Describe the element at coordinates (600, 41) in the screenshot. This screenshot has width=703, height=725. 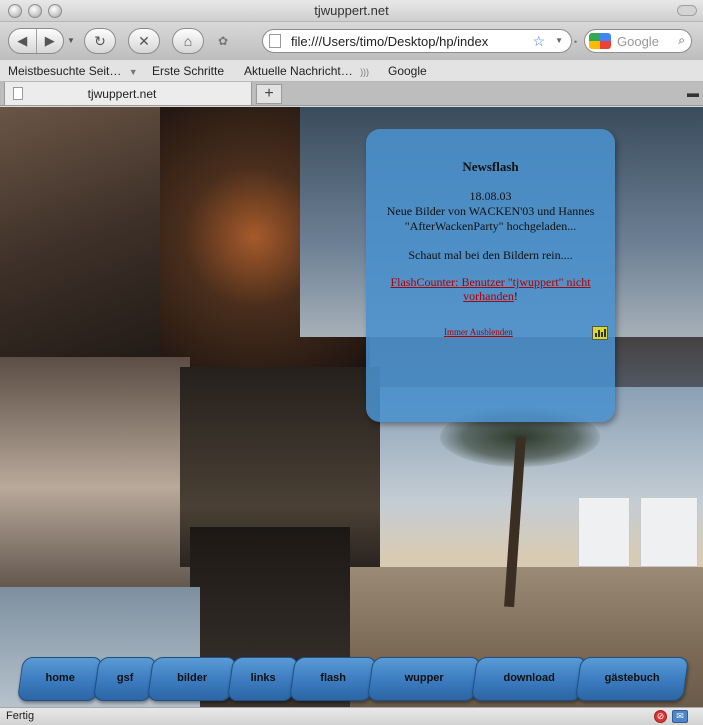
I see `google-engine-icon` at that location.